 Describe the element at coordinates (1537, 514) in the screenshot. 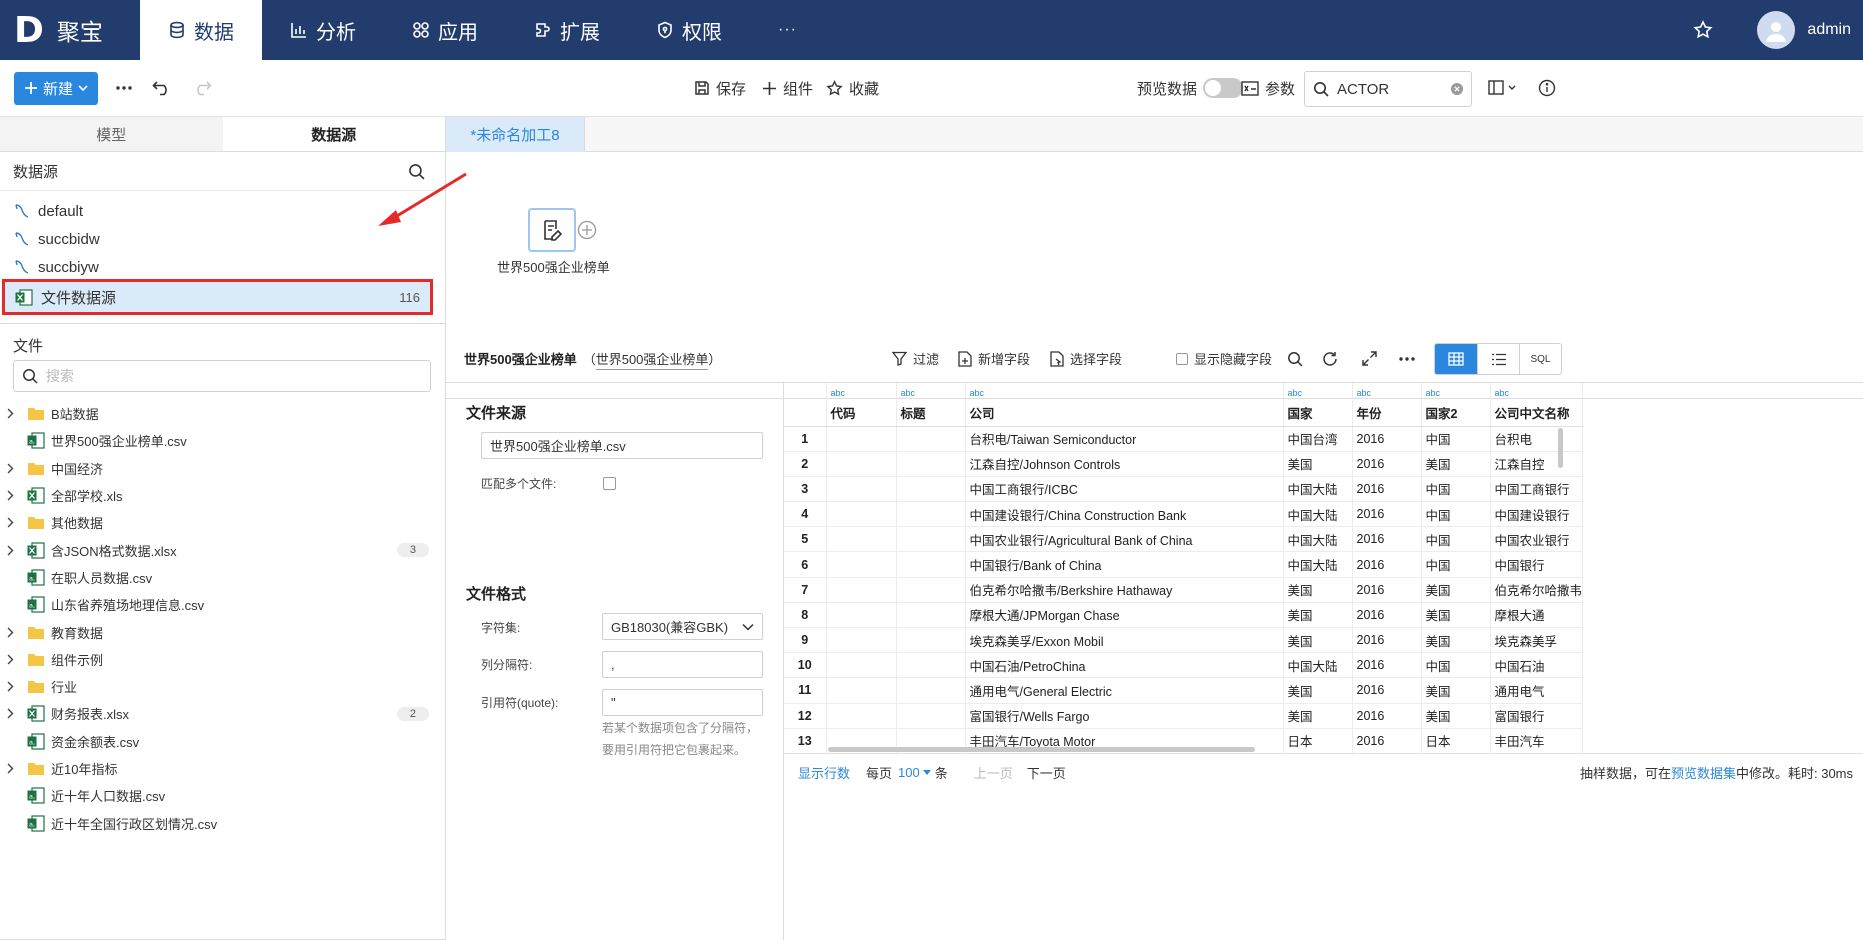

I see `table-cell: 中国建设银行` at that location.